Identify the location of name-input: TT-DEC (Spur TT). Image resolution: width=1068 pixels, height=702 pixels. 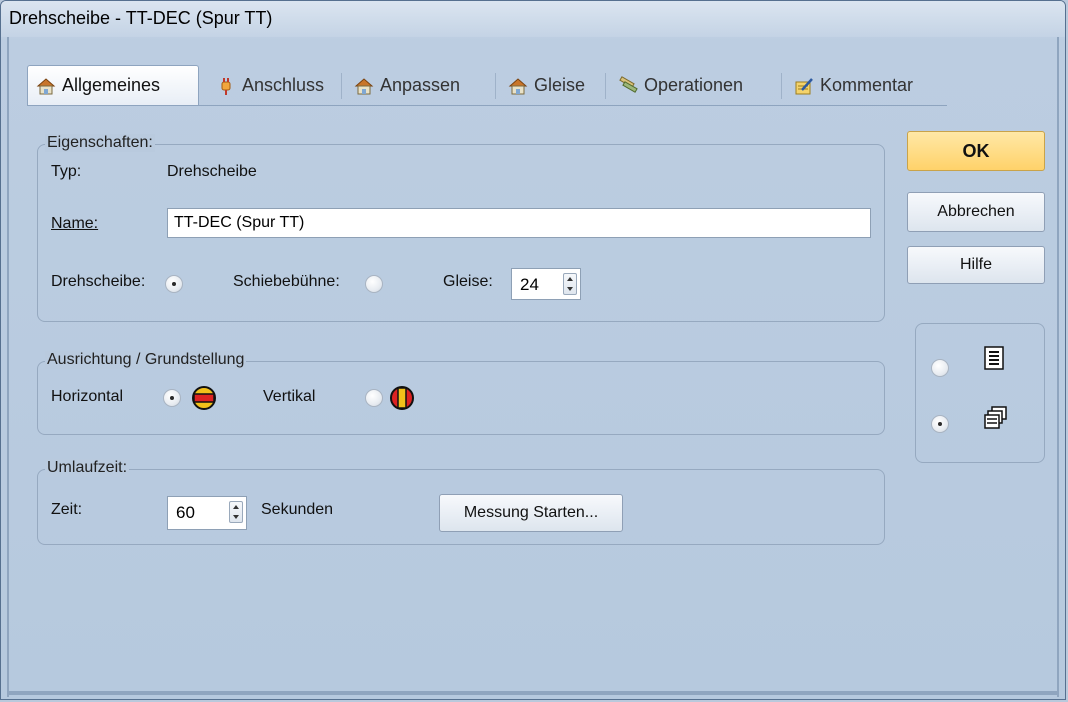
(519, 223).